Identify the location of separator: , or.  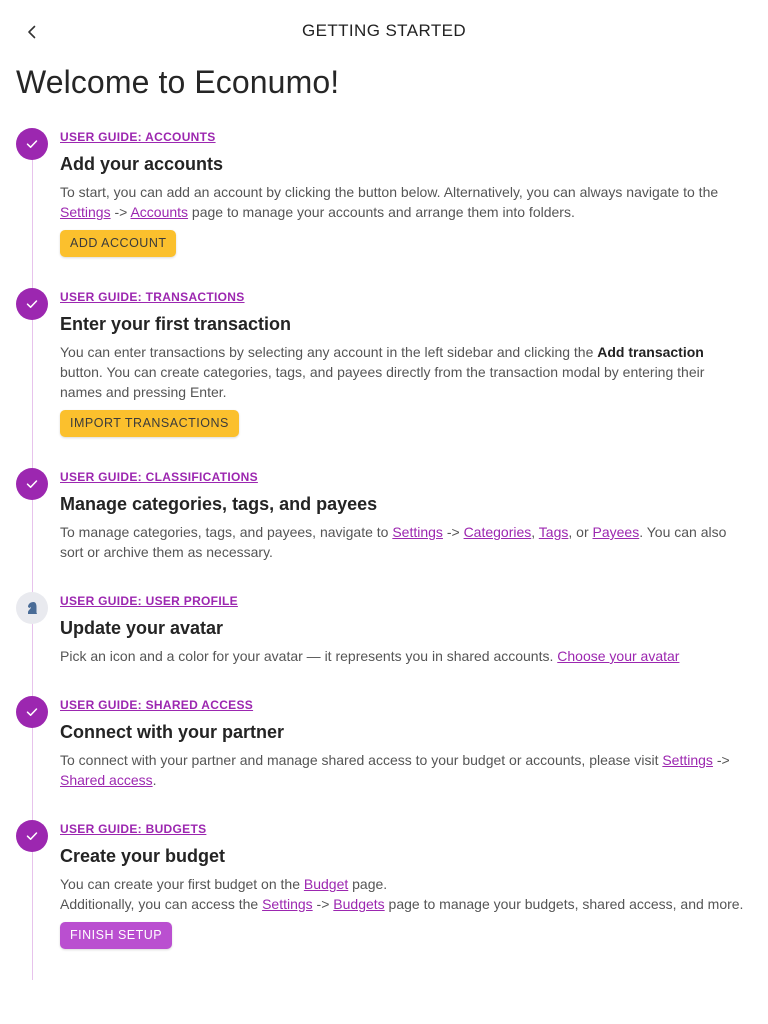
(580, 532).